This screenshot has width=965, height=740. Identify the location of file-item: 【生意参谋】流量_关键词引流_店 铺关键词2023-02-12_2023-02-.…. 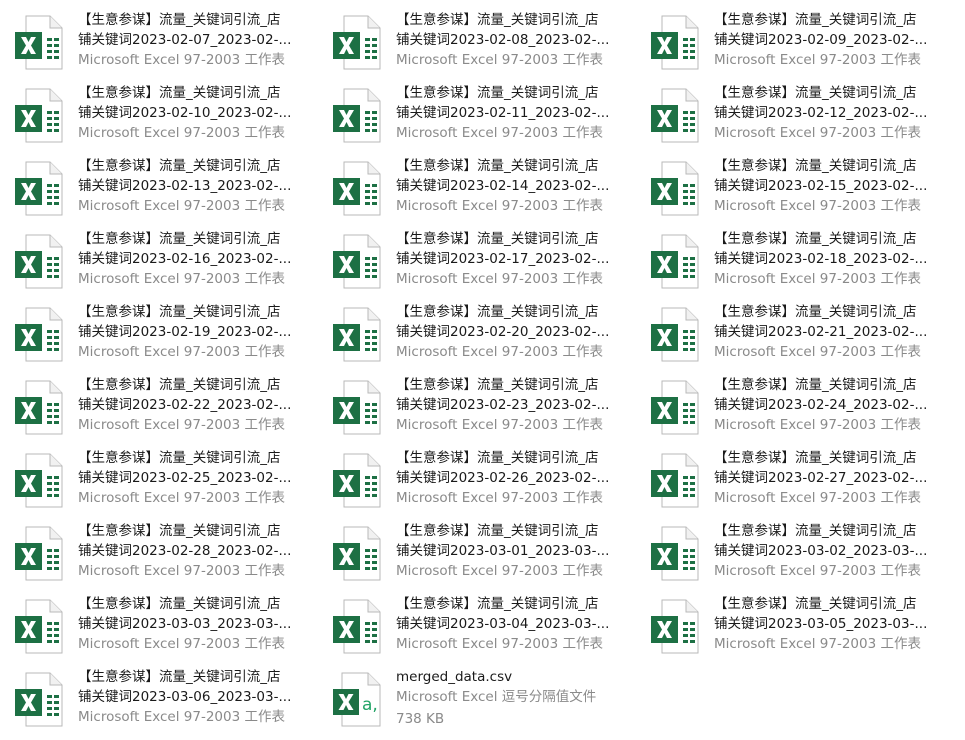
(792, 112).